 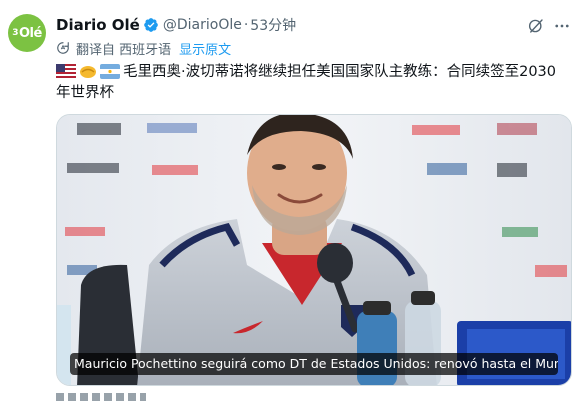 I want to click on tweet-header: Diario Olé @DiarioOle · 53分钟, so click(x=176, y=25).